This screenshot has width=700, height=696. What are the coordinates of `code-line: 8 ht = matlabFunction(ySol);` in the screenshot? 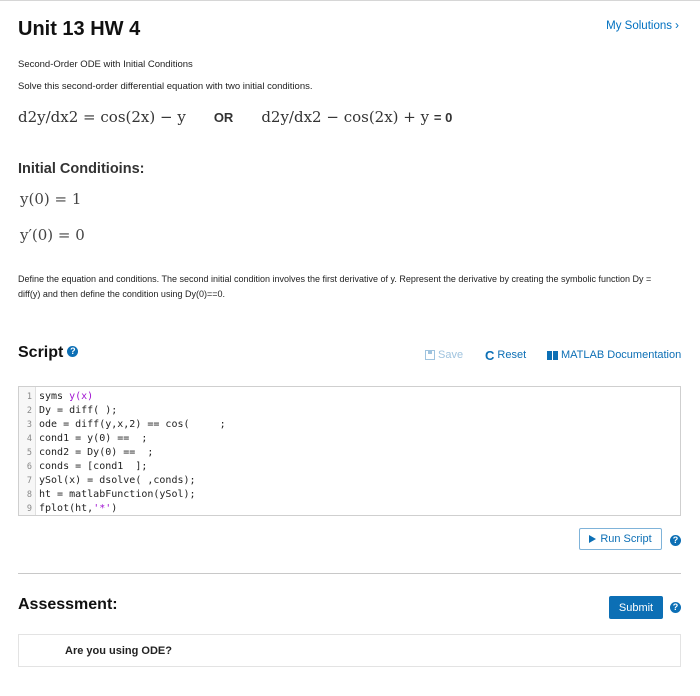 It's located at (349, 495).